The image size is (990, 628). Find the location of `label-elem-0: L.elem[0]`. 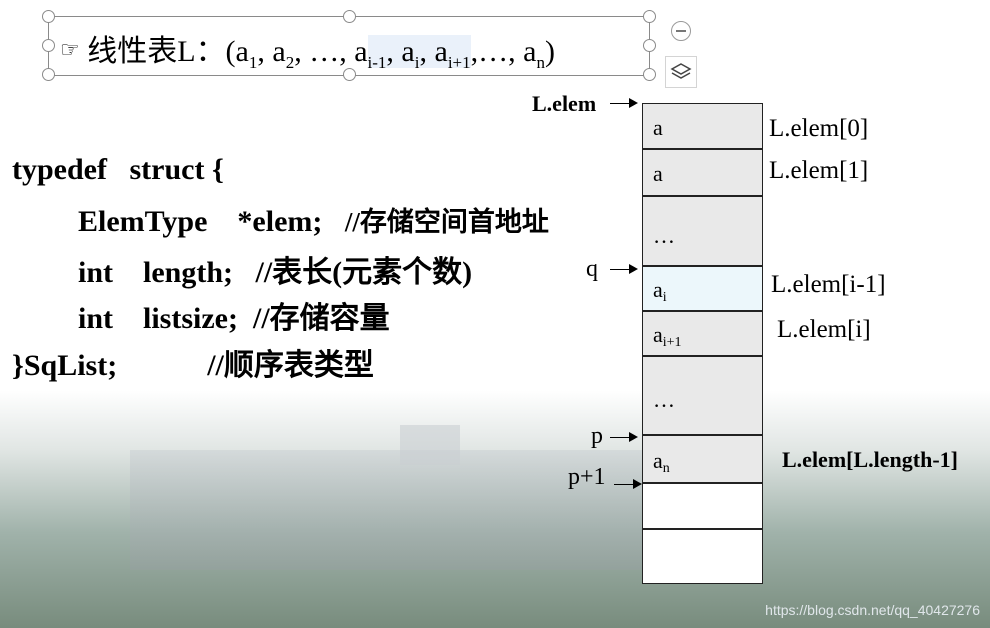

label-elem-0: L.elem[0] is located at coordinates (819, 128).